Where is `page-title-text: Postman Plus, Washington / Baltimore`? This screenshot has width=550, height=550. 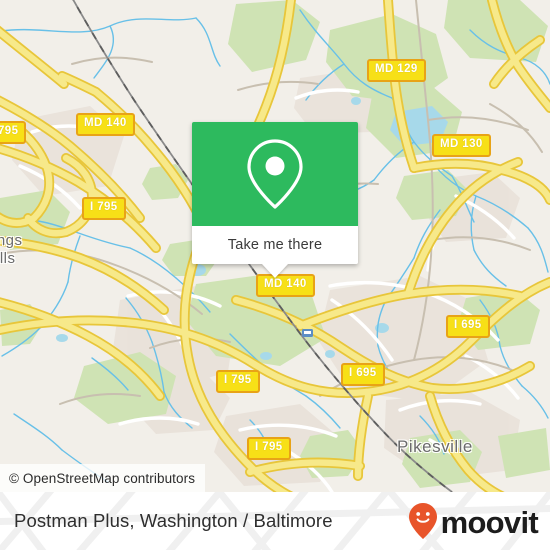
page-title-text: Postman Plus, Washington / Baltimore is located at coordinates (173, 520).